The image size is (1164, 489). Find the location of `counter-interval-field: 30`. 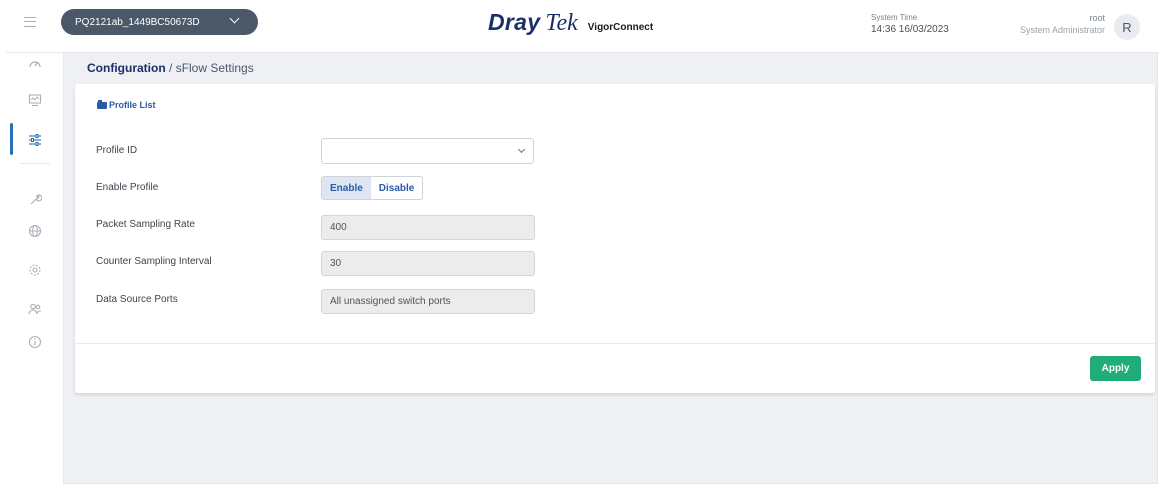

counter-interval-field: 30 is located at coordinates (428, 263).